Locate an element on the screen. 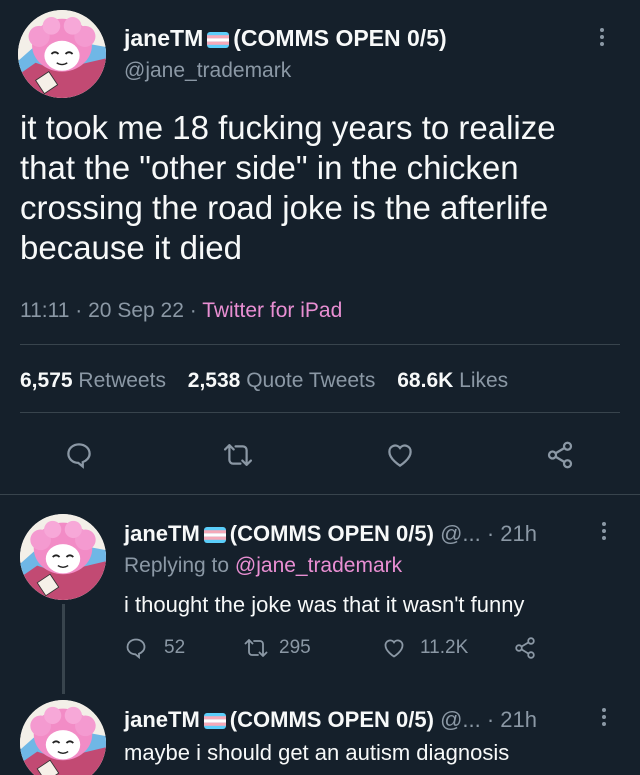  quotes-stat: 2,538 Quote Tweets is located at coordinates (282, 380).